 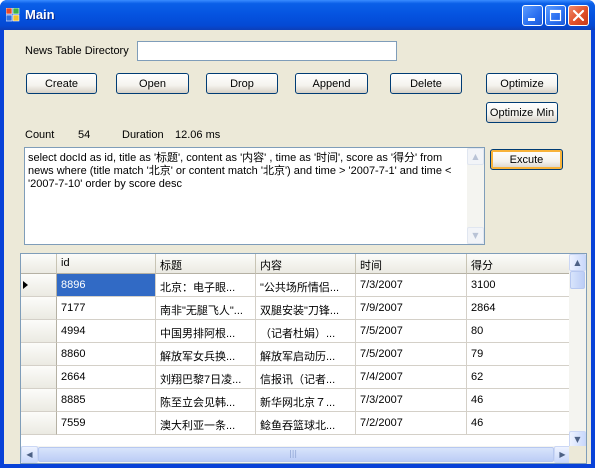 What do you see at coordinates (331, 83) in the screenshot?
I see `append-button: Append` at bounding box center [331, 83].